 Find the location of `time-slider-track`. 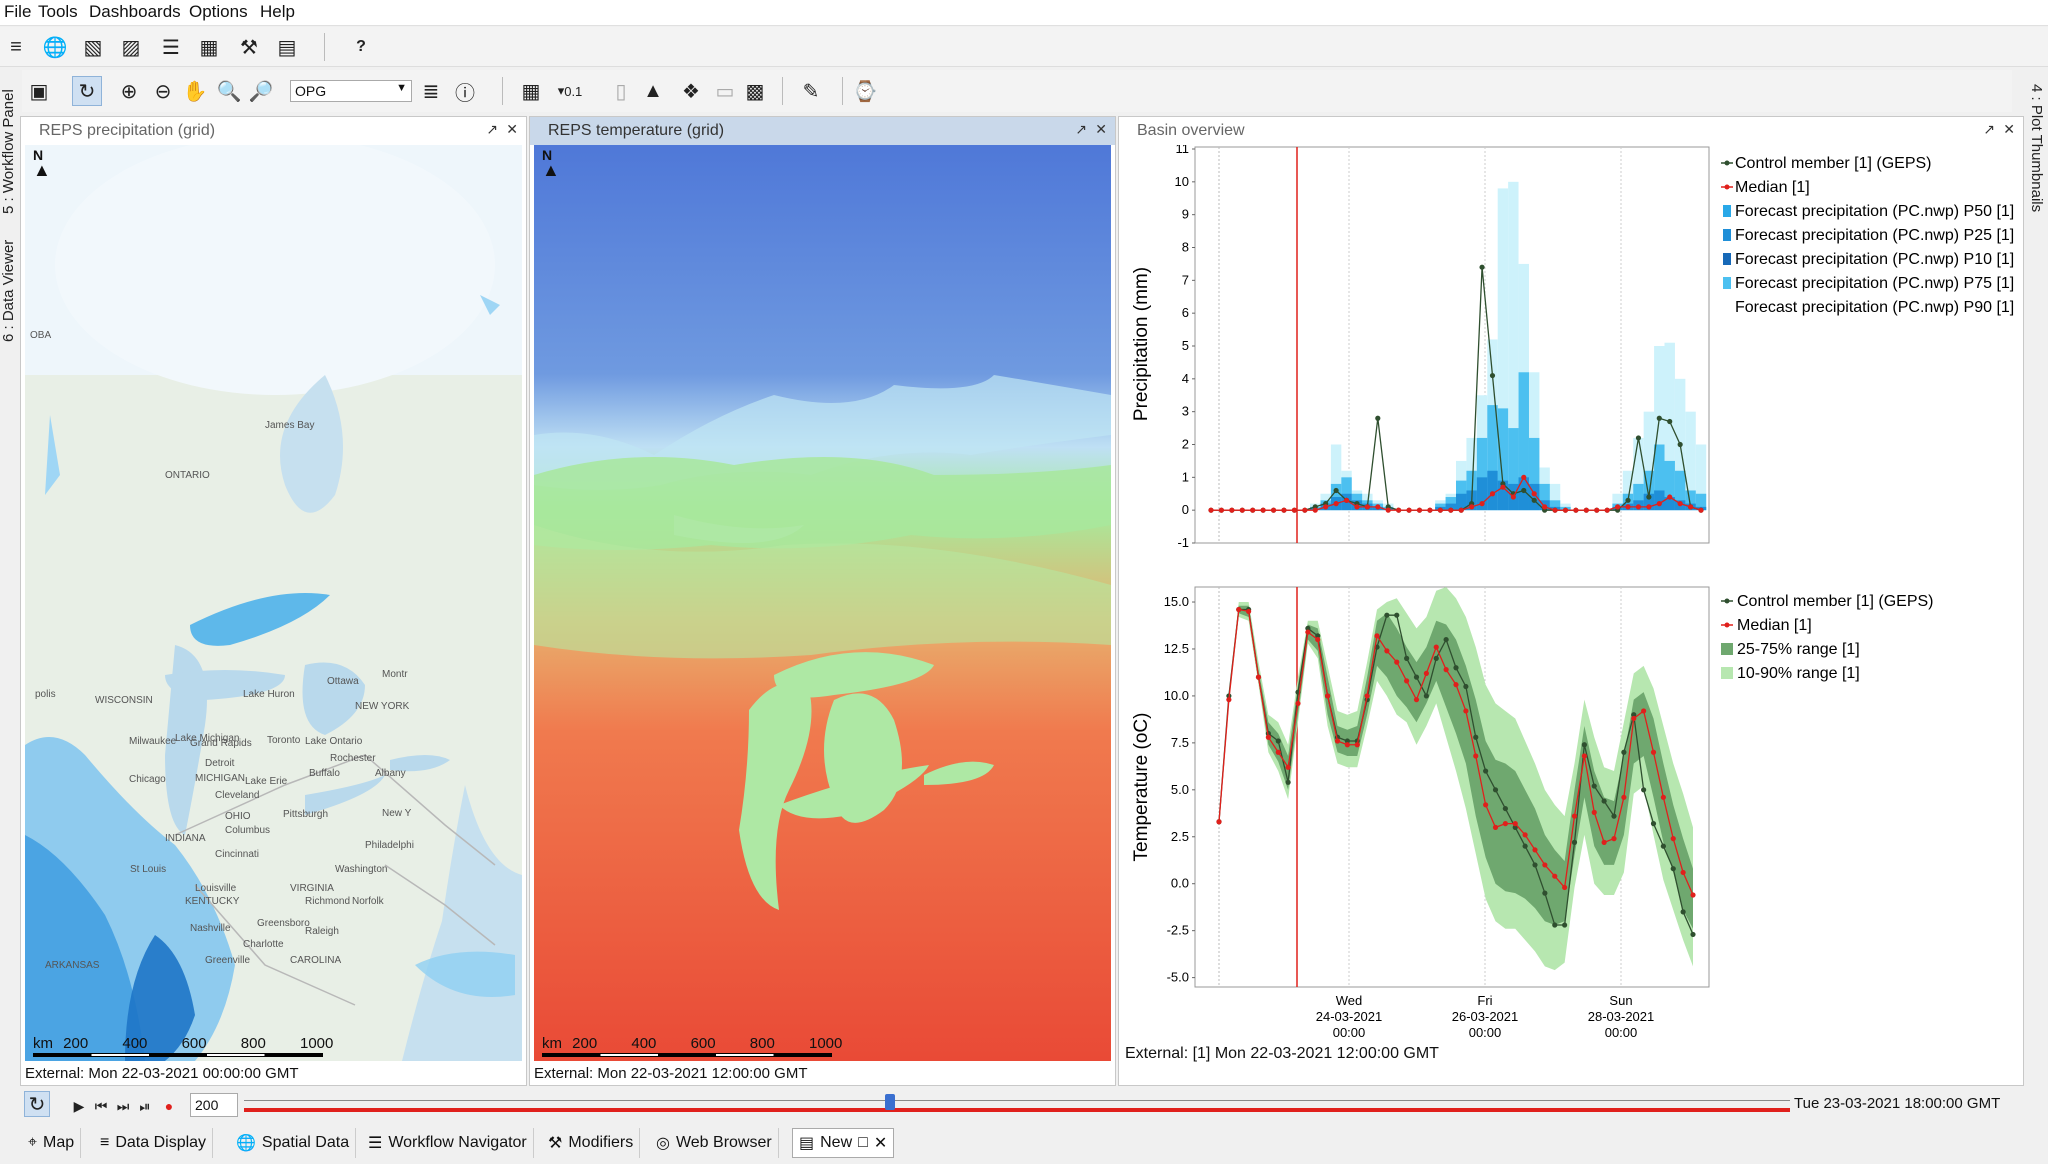

time-slider-track is located at coordinates (1017, 1110).